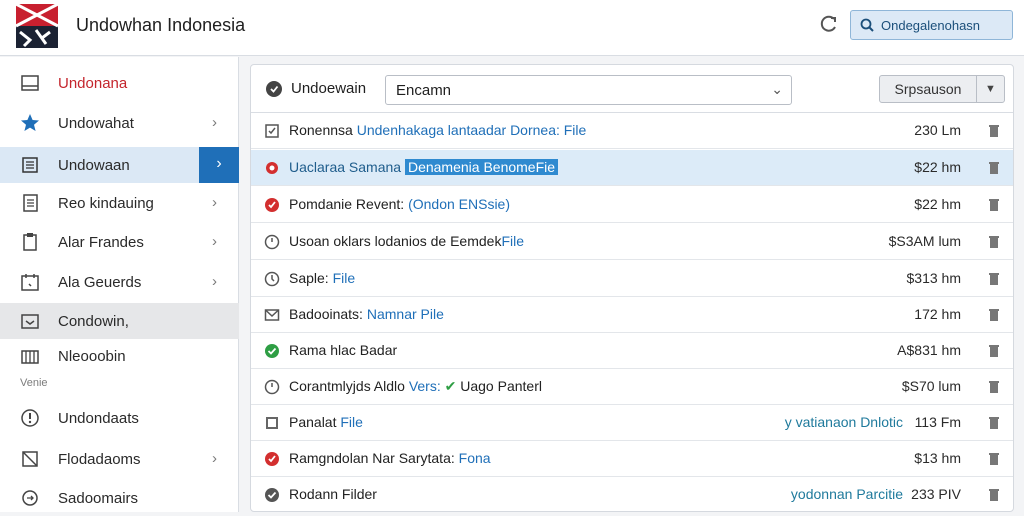  Describe the element at coordinates (843, 422) in the screenshot. I see `item-note: y vatianaon Dnlotic` at that location.